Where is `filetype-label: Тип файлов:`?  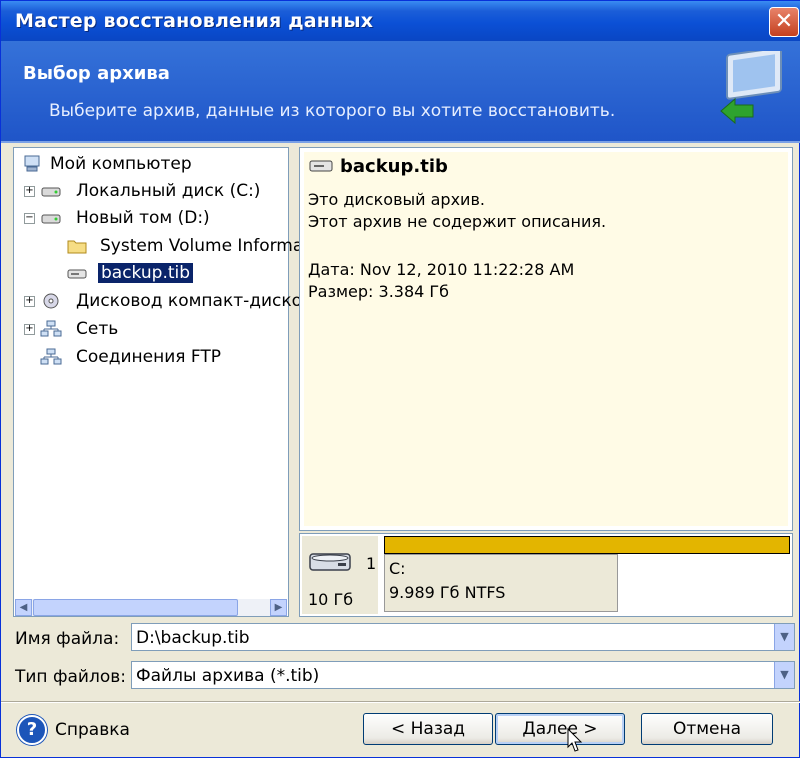 filetype-label: Тип файлов: is located at coordinates (70, 677).